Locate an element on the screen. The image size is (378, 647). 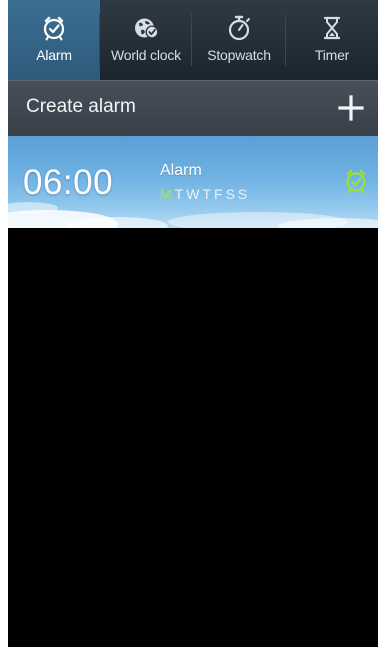
alarm-name: Alarm is located at coordinates (181, 170).